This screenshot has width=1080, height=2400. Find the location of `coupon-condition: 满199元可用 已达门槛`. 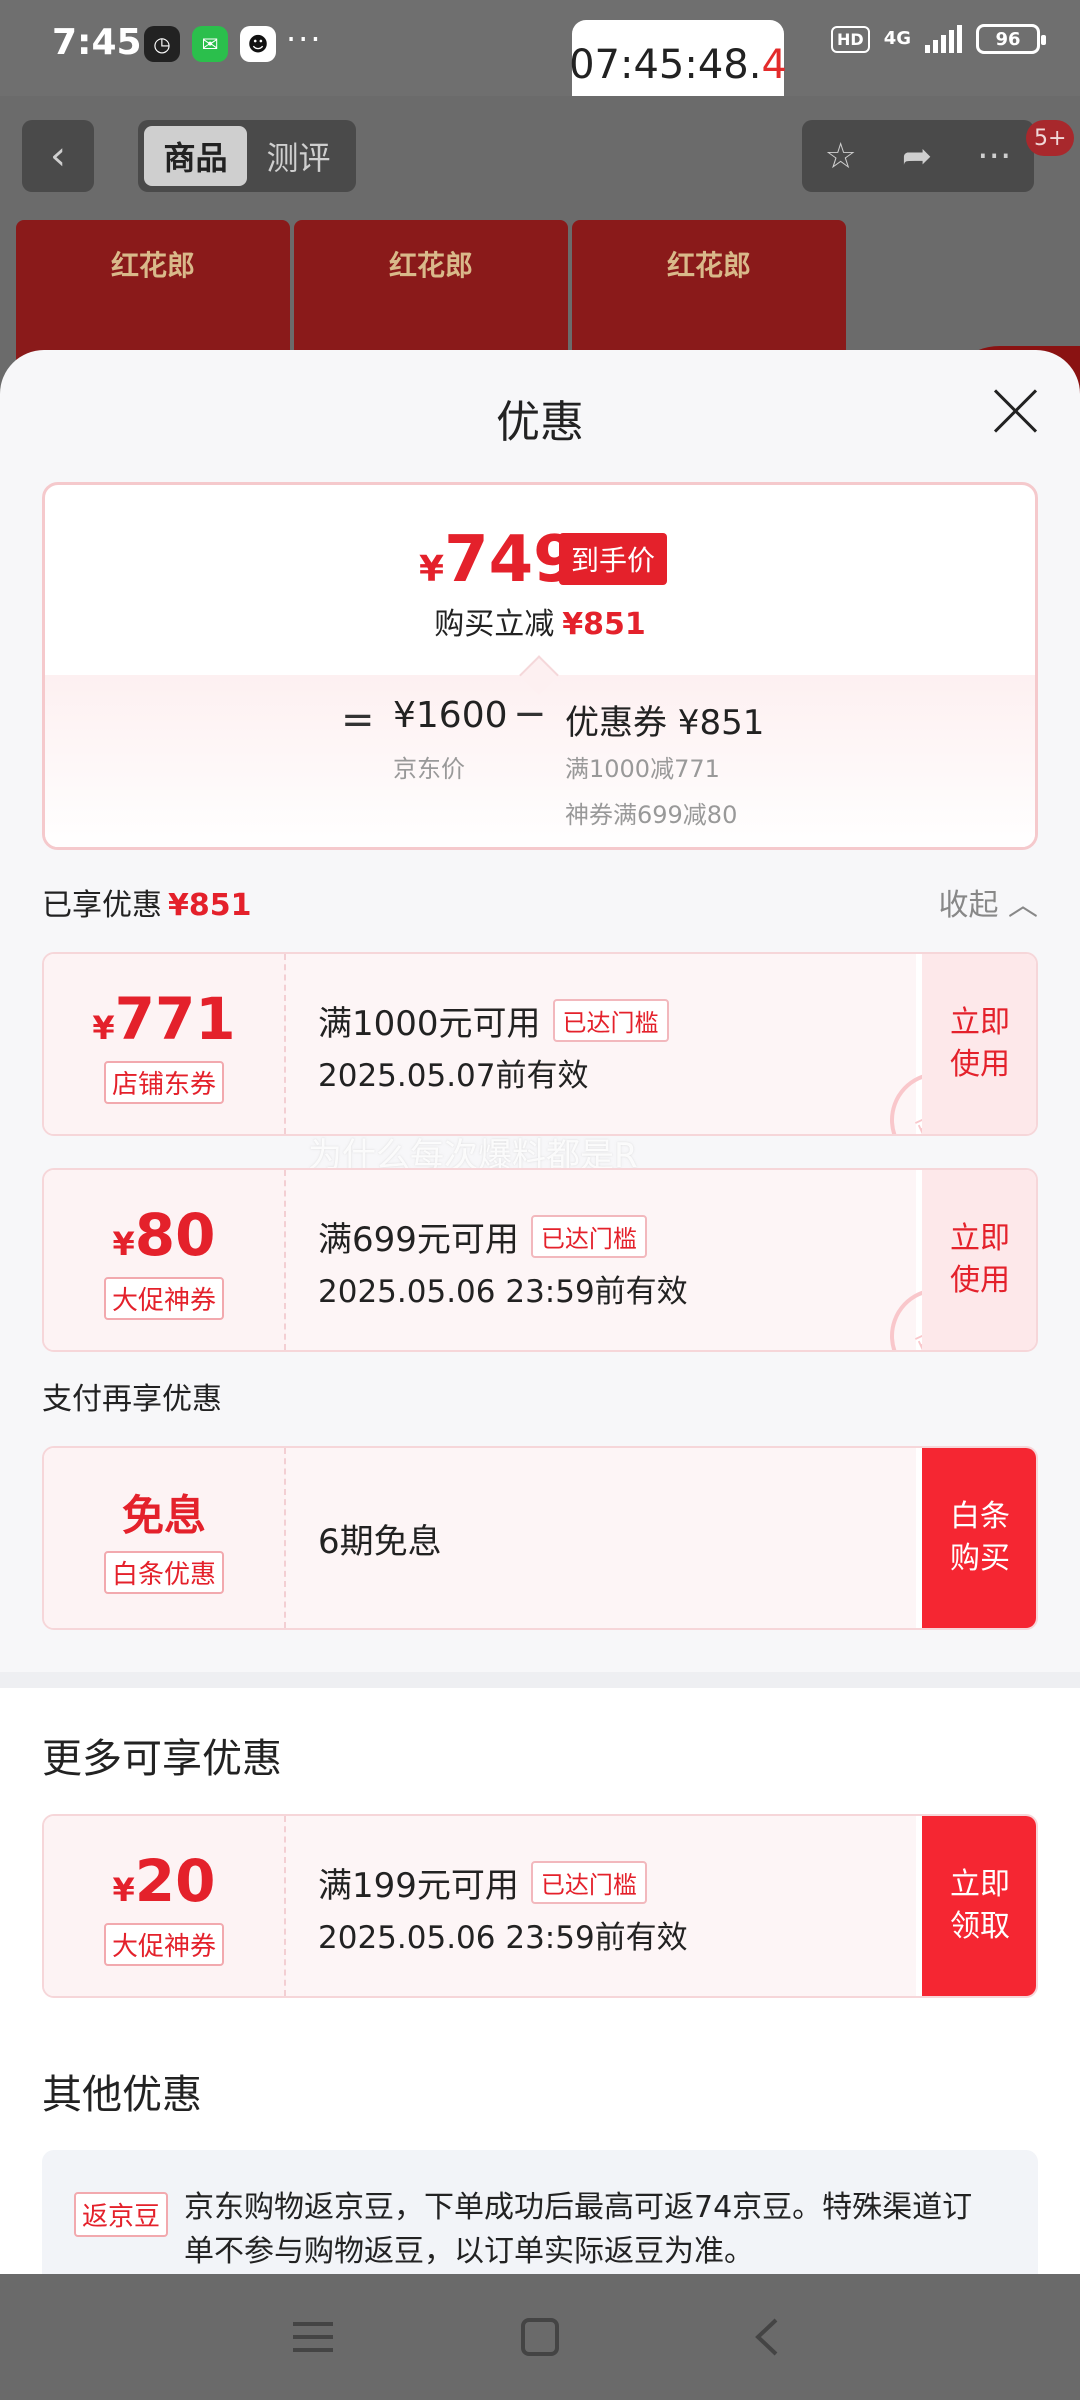

coupon-condition: 满199元可用 已达门槛 is located at coordinates (482, 1882).